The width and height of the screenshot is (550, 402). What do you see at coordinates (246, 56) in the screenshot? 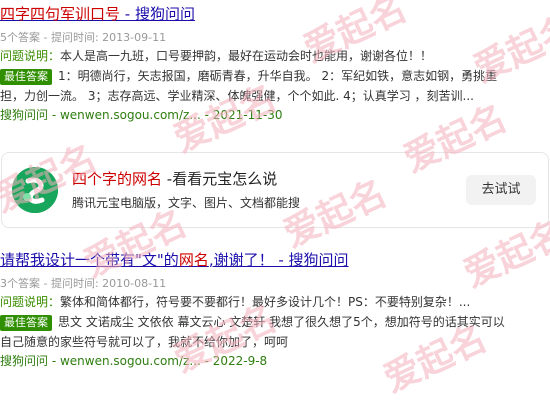
I see `question-text: 本人是高一九班，口号要押韵，最好在运动会时也能用，谢谢各位！！` at bounding box center [246, 56].